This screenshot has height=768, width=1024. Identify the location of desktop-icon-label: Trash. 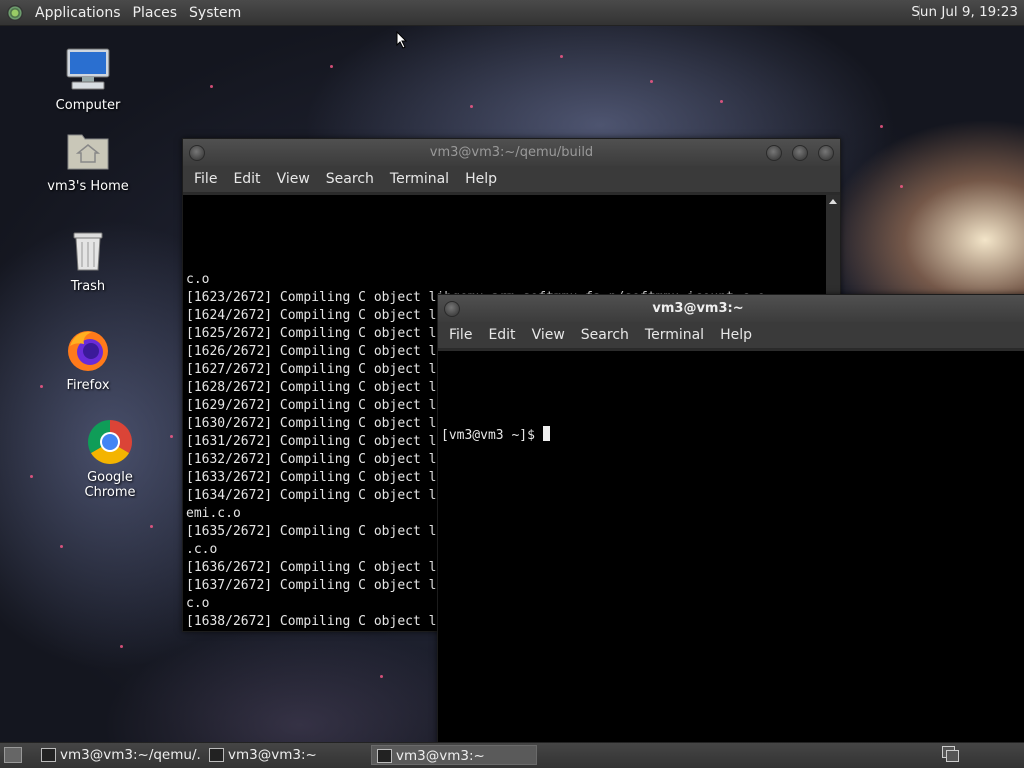
(88, 286).